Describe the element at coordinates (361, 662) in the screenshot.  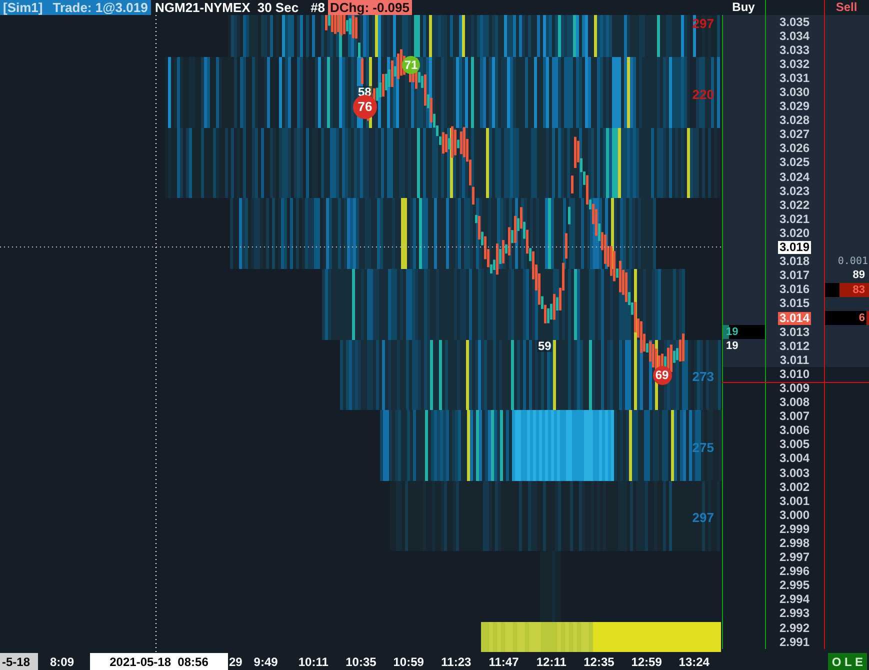
I see `time-label: 10:35` at that location.